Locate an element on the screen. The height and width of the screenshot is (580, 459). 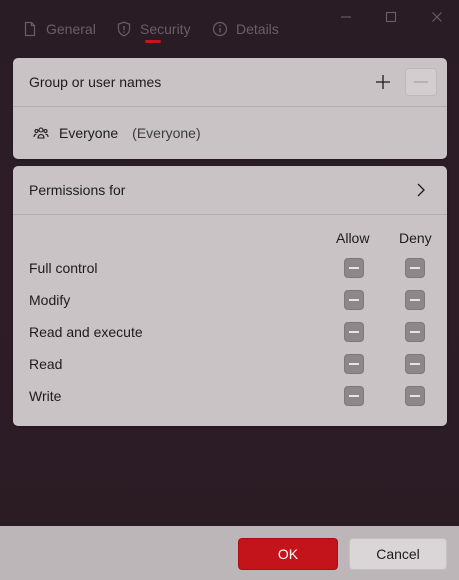
deny-read-checkbox is located at coordinates (415, 364).